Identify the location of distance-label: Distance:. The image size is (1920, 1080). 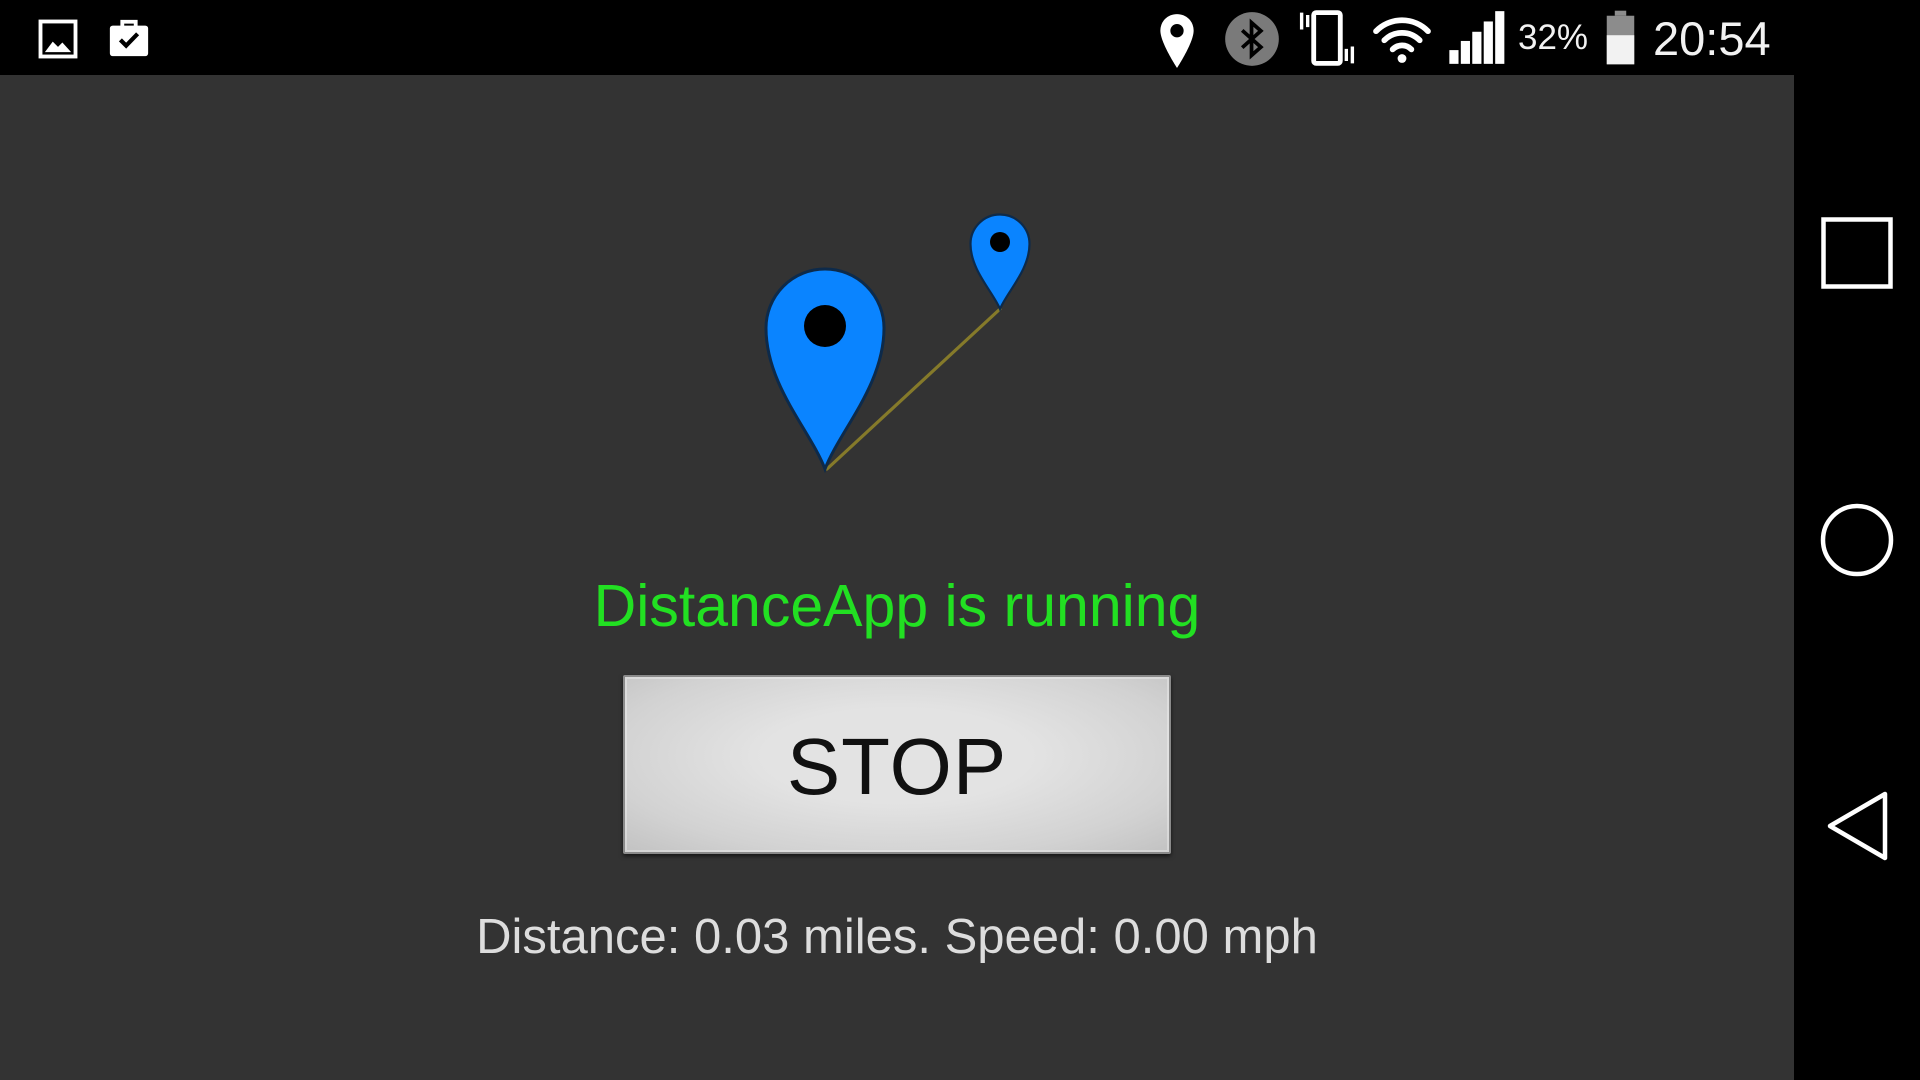
(578, 937).